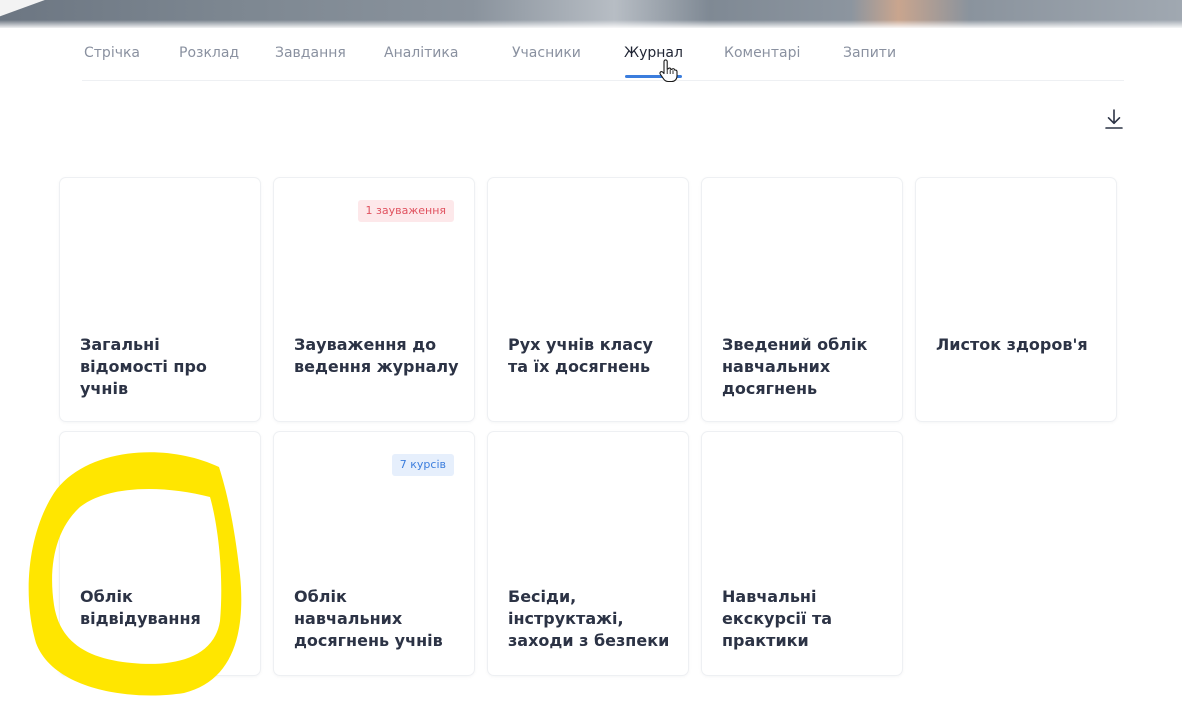 This screenshot has height=703, width=1182. I want to click on tab-assignments: Завдання, so click(310, 53).